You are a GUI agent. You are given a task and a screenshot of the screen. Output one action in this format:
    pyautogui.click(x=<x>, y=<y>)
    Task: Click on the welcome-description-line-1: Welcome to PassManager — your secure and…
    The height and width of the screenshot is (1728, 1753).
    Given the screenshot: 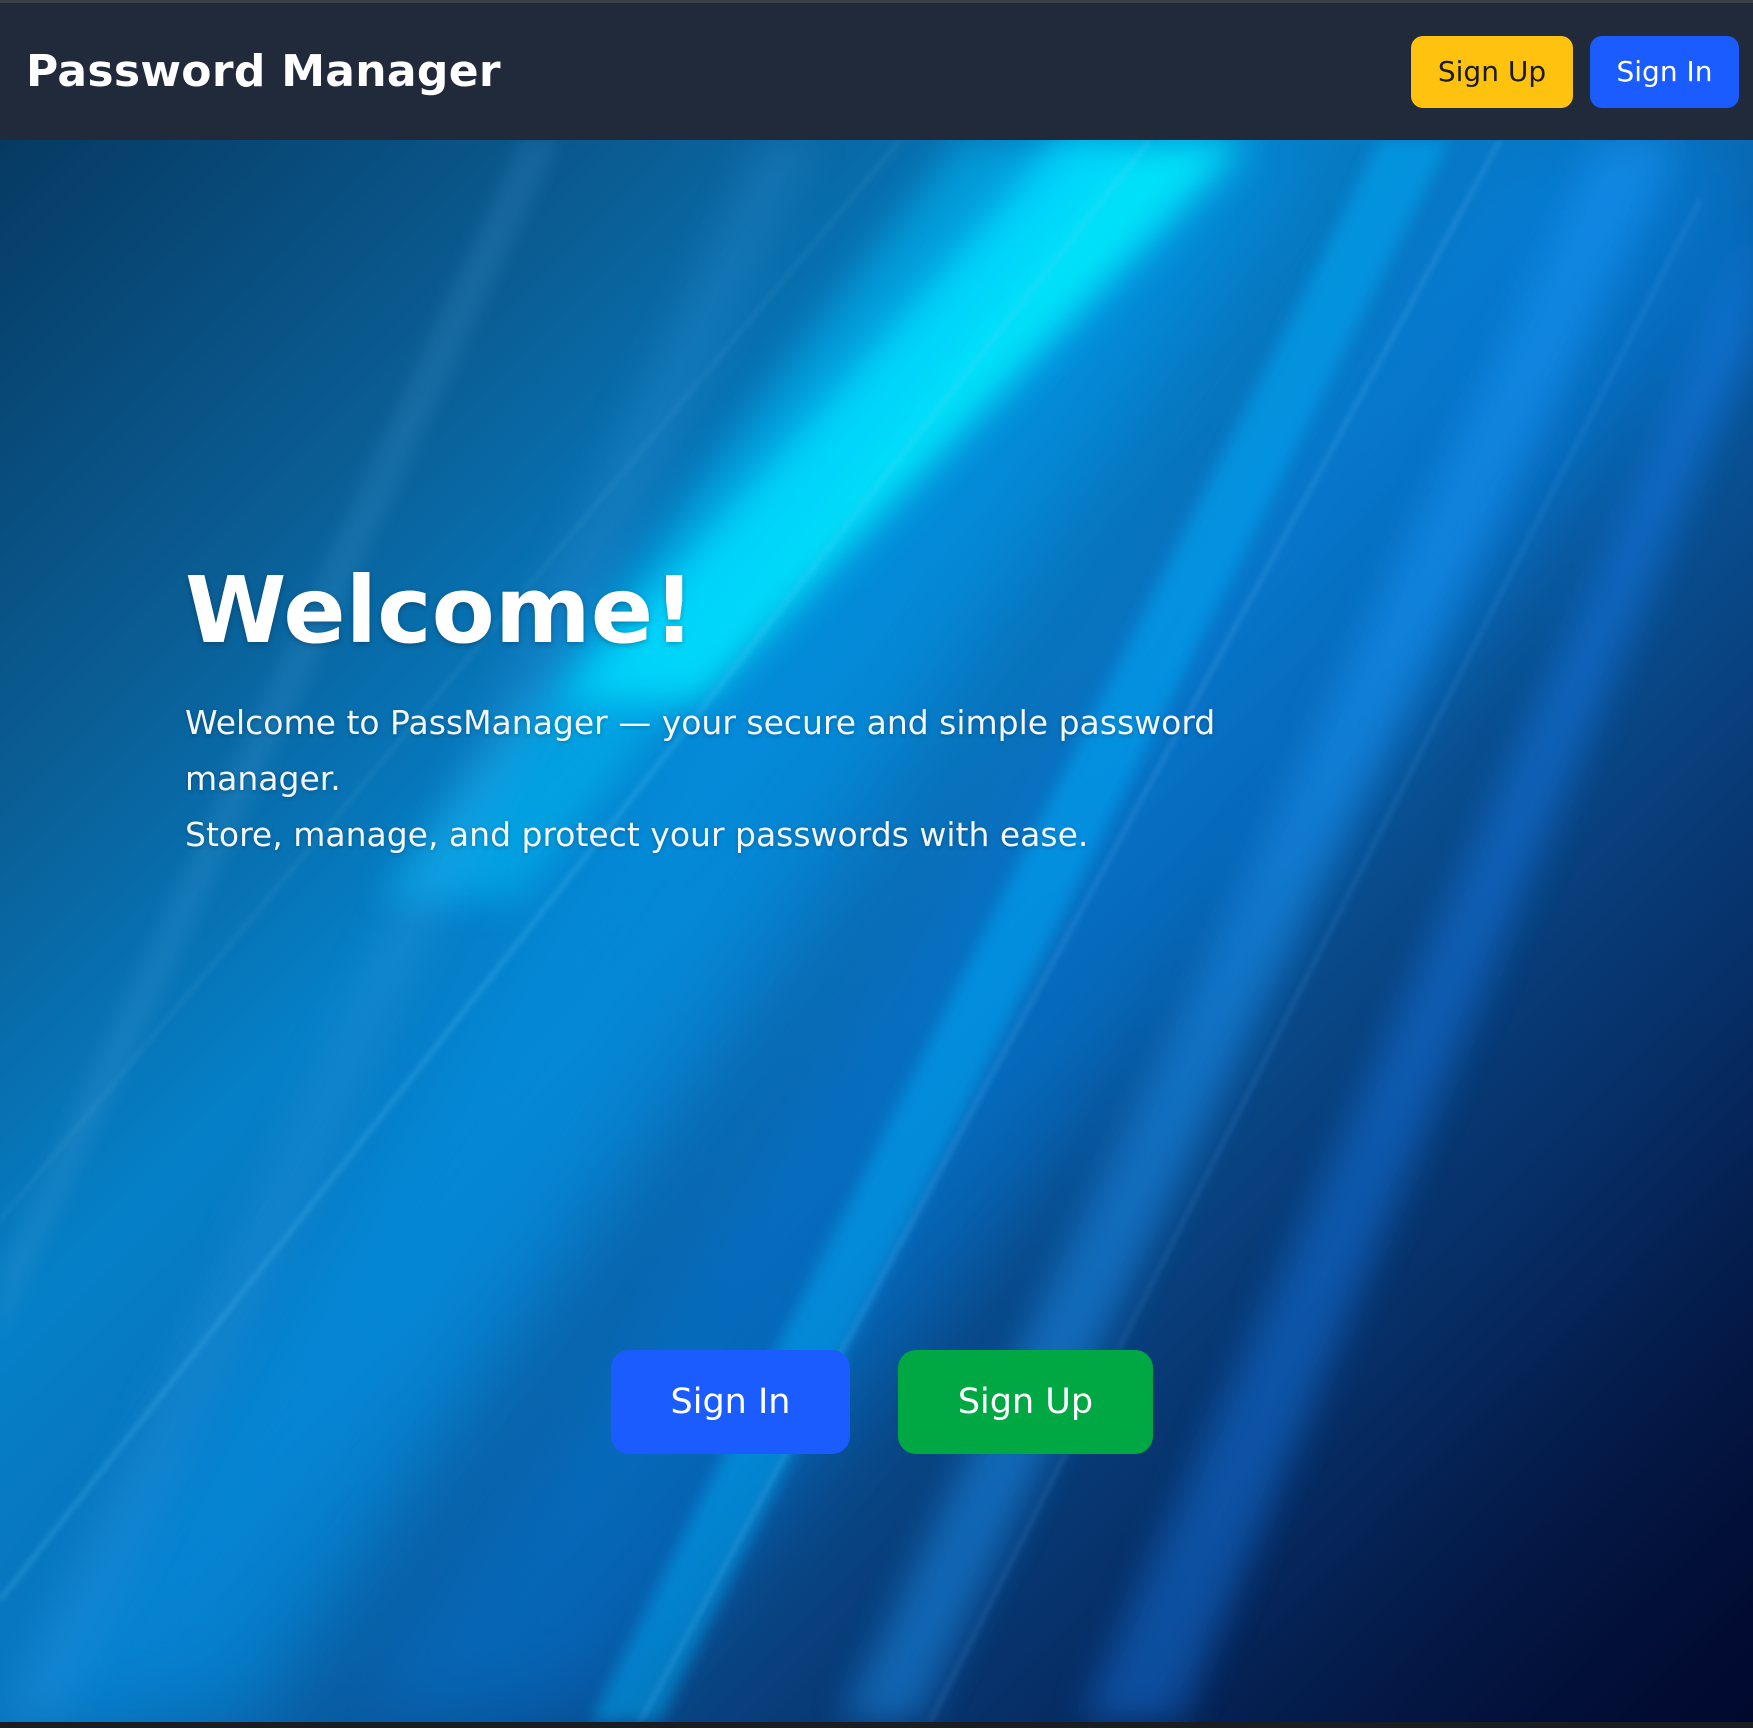 What is the action you would take?
    pyautogui.click(x=700, y=723)
    